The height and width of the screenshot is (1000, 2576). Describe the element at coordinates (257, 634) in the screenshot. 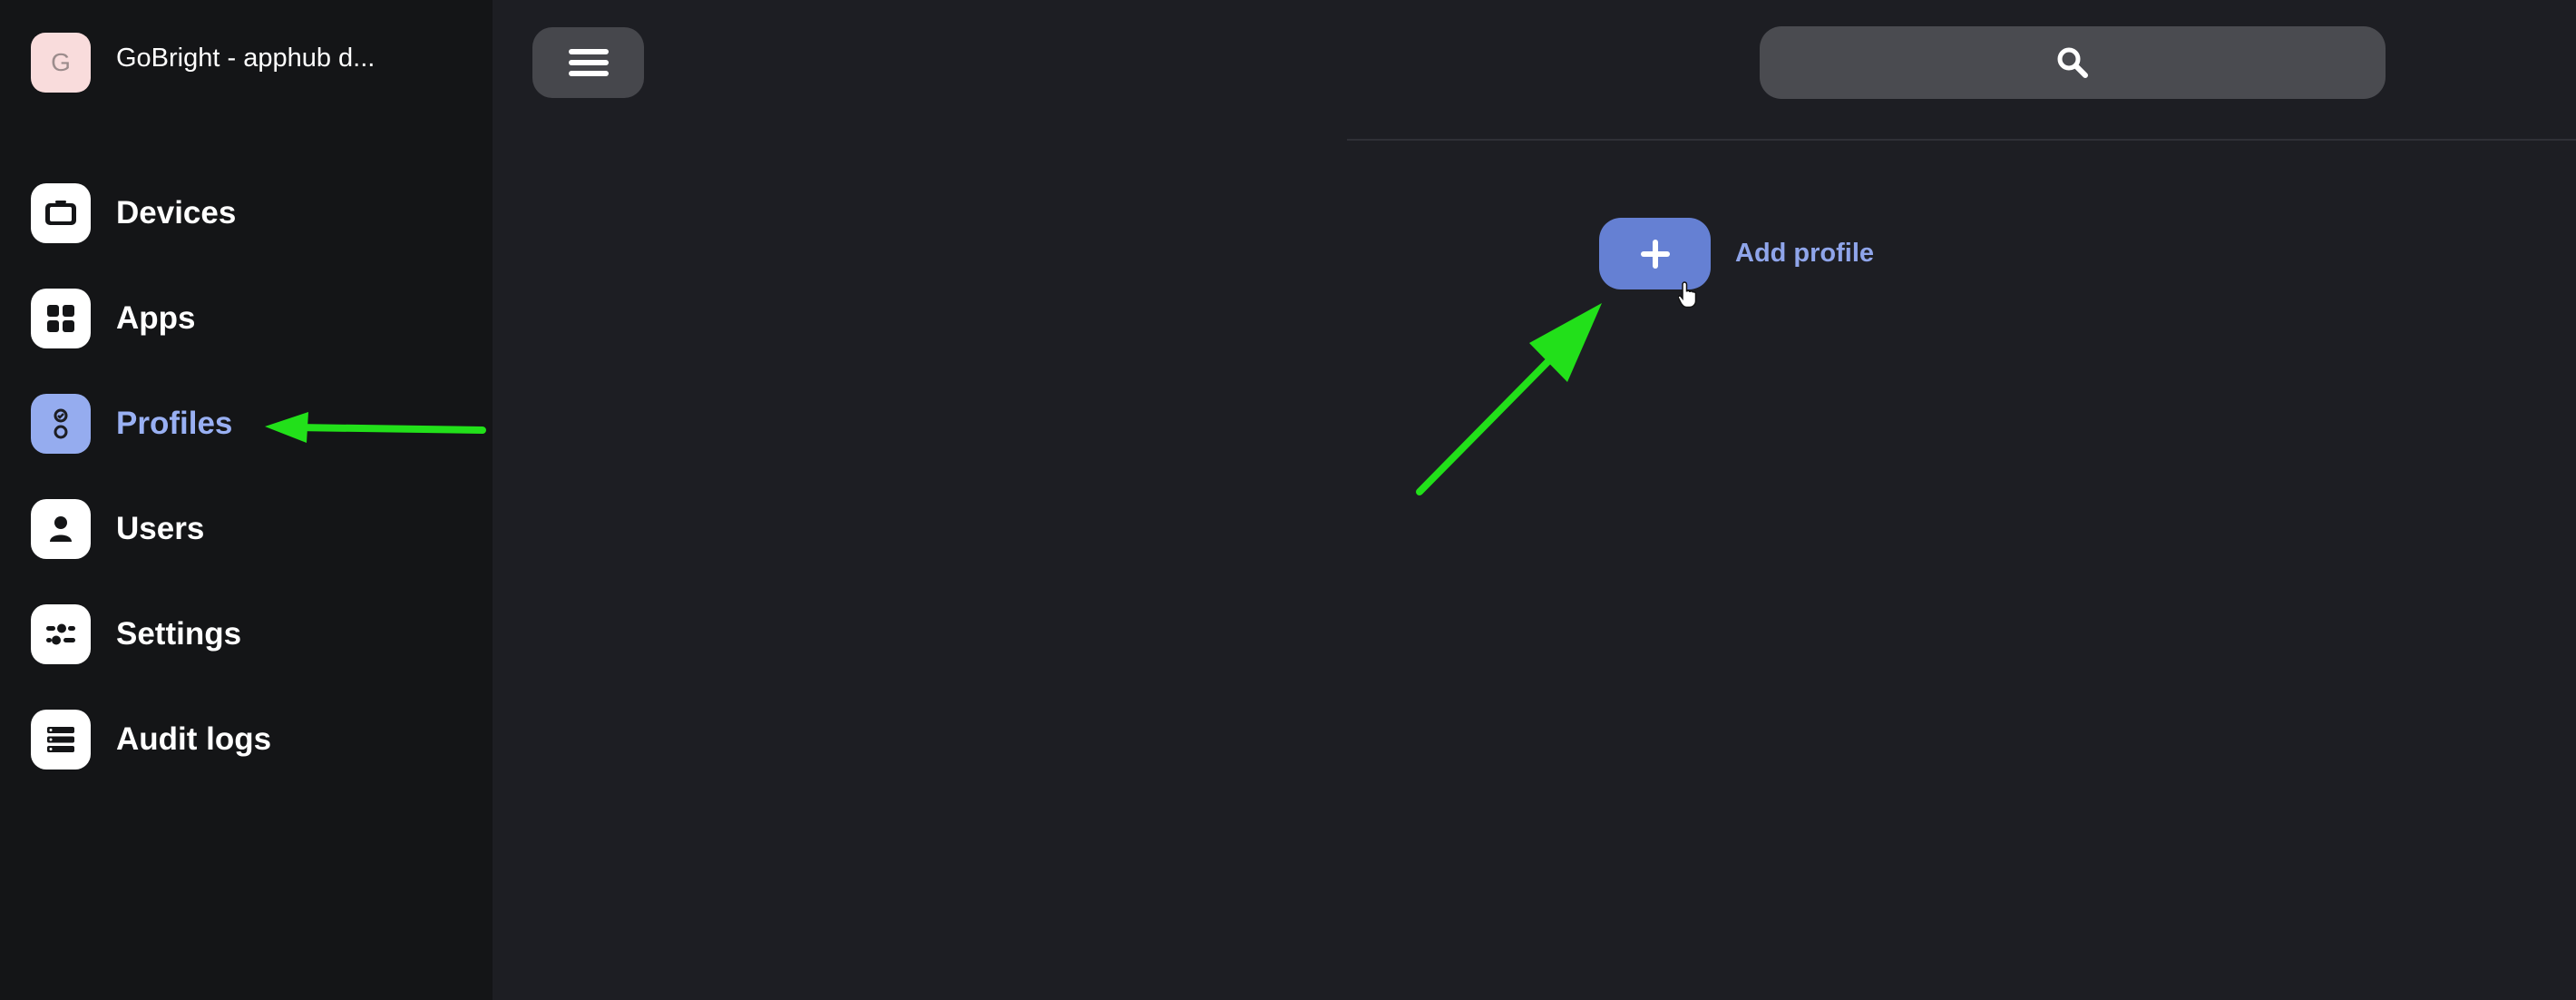

I see `sidebar-item-settings: Settings` at that location.